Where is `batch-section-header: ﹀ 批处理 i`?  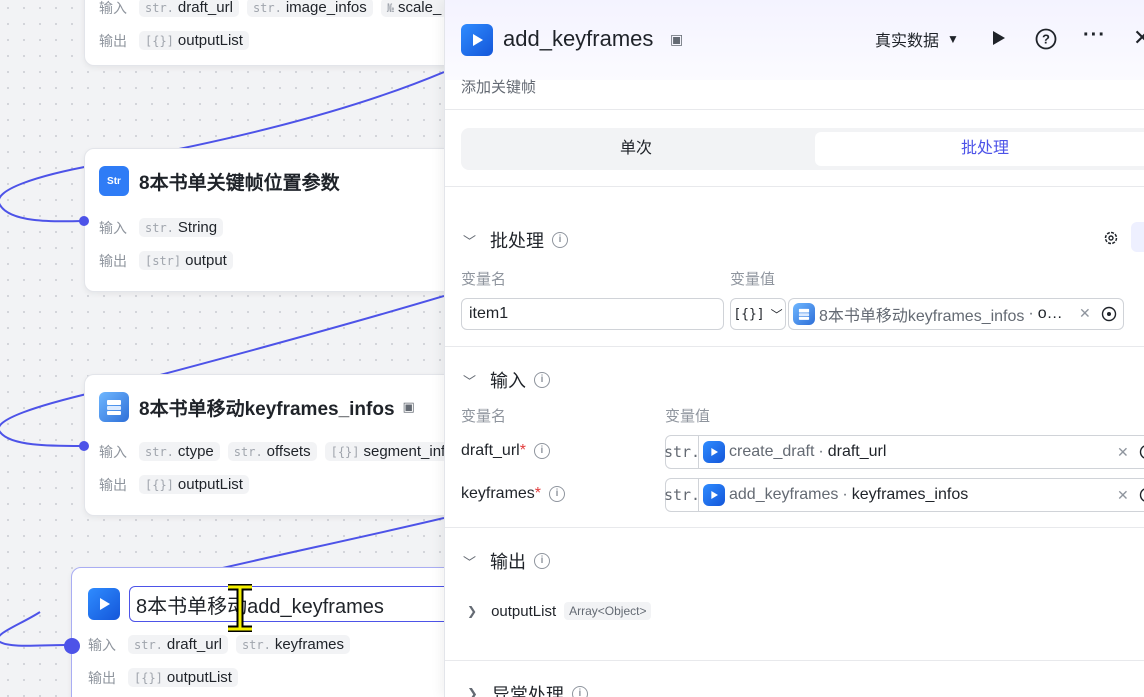 batch-section-header: ﹀ 批处理 i is located at coordinates (516, 240).